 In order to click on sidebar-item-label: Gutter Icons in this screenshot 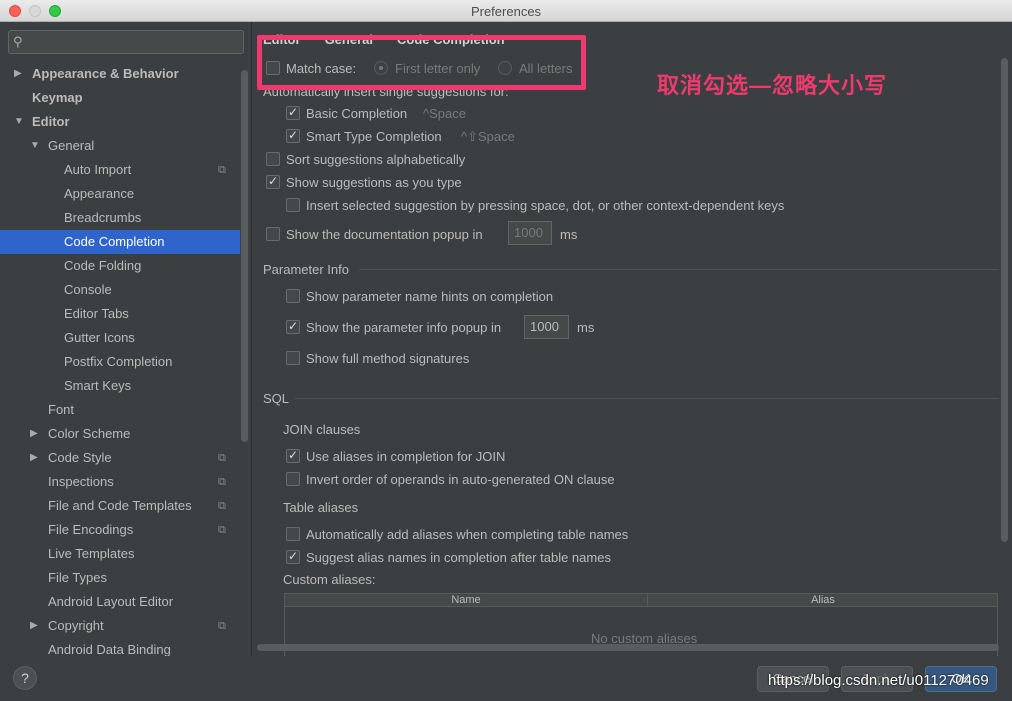, I will do `click(99, 337)`.